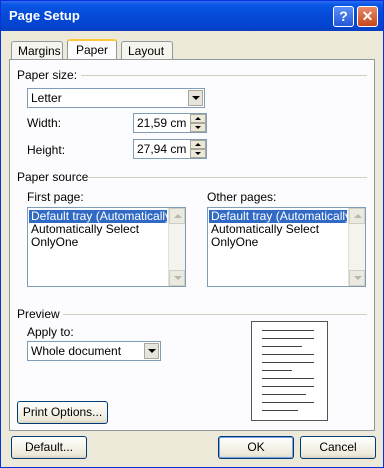 The image size is (384, 468). Describe the element at coordinates (116, 98) in the screenshot. I see `paper-size-select: Letter` at that location.